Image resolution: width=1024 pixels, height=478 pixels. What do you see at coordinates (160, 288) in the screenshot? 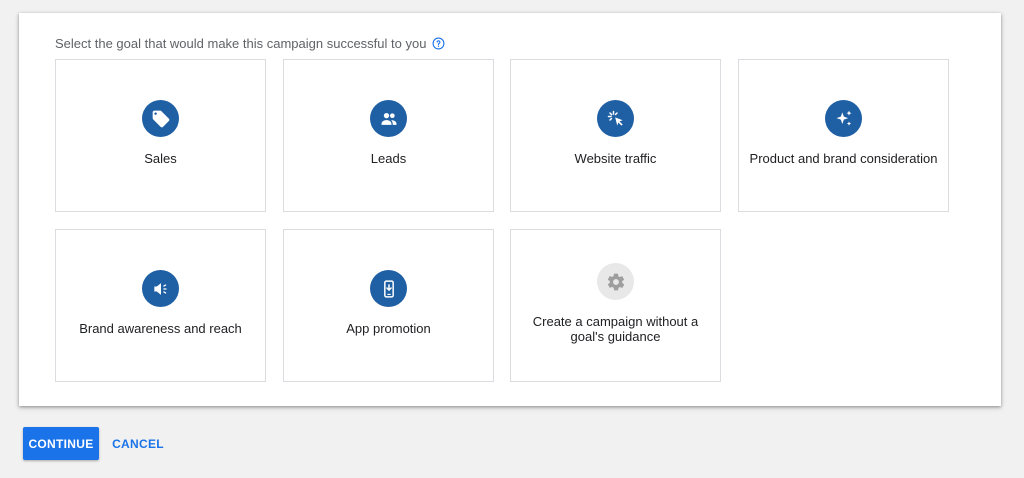
I see `megaphone-icon` at bounding box center [160, 288].